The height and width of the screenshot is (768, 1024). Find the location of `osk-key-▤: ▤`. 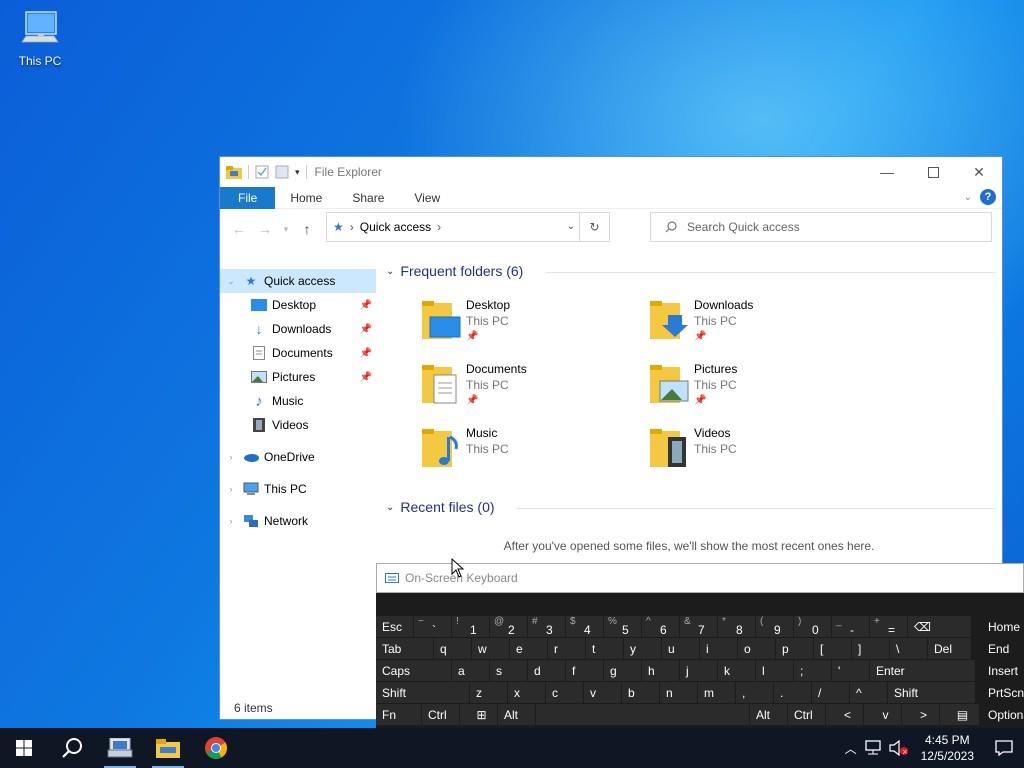

osk-key-▤: ▤ is located at coordinates (960, 715).